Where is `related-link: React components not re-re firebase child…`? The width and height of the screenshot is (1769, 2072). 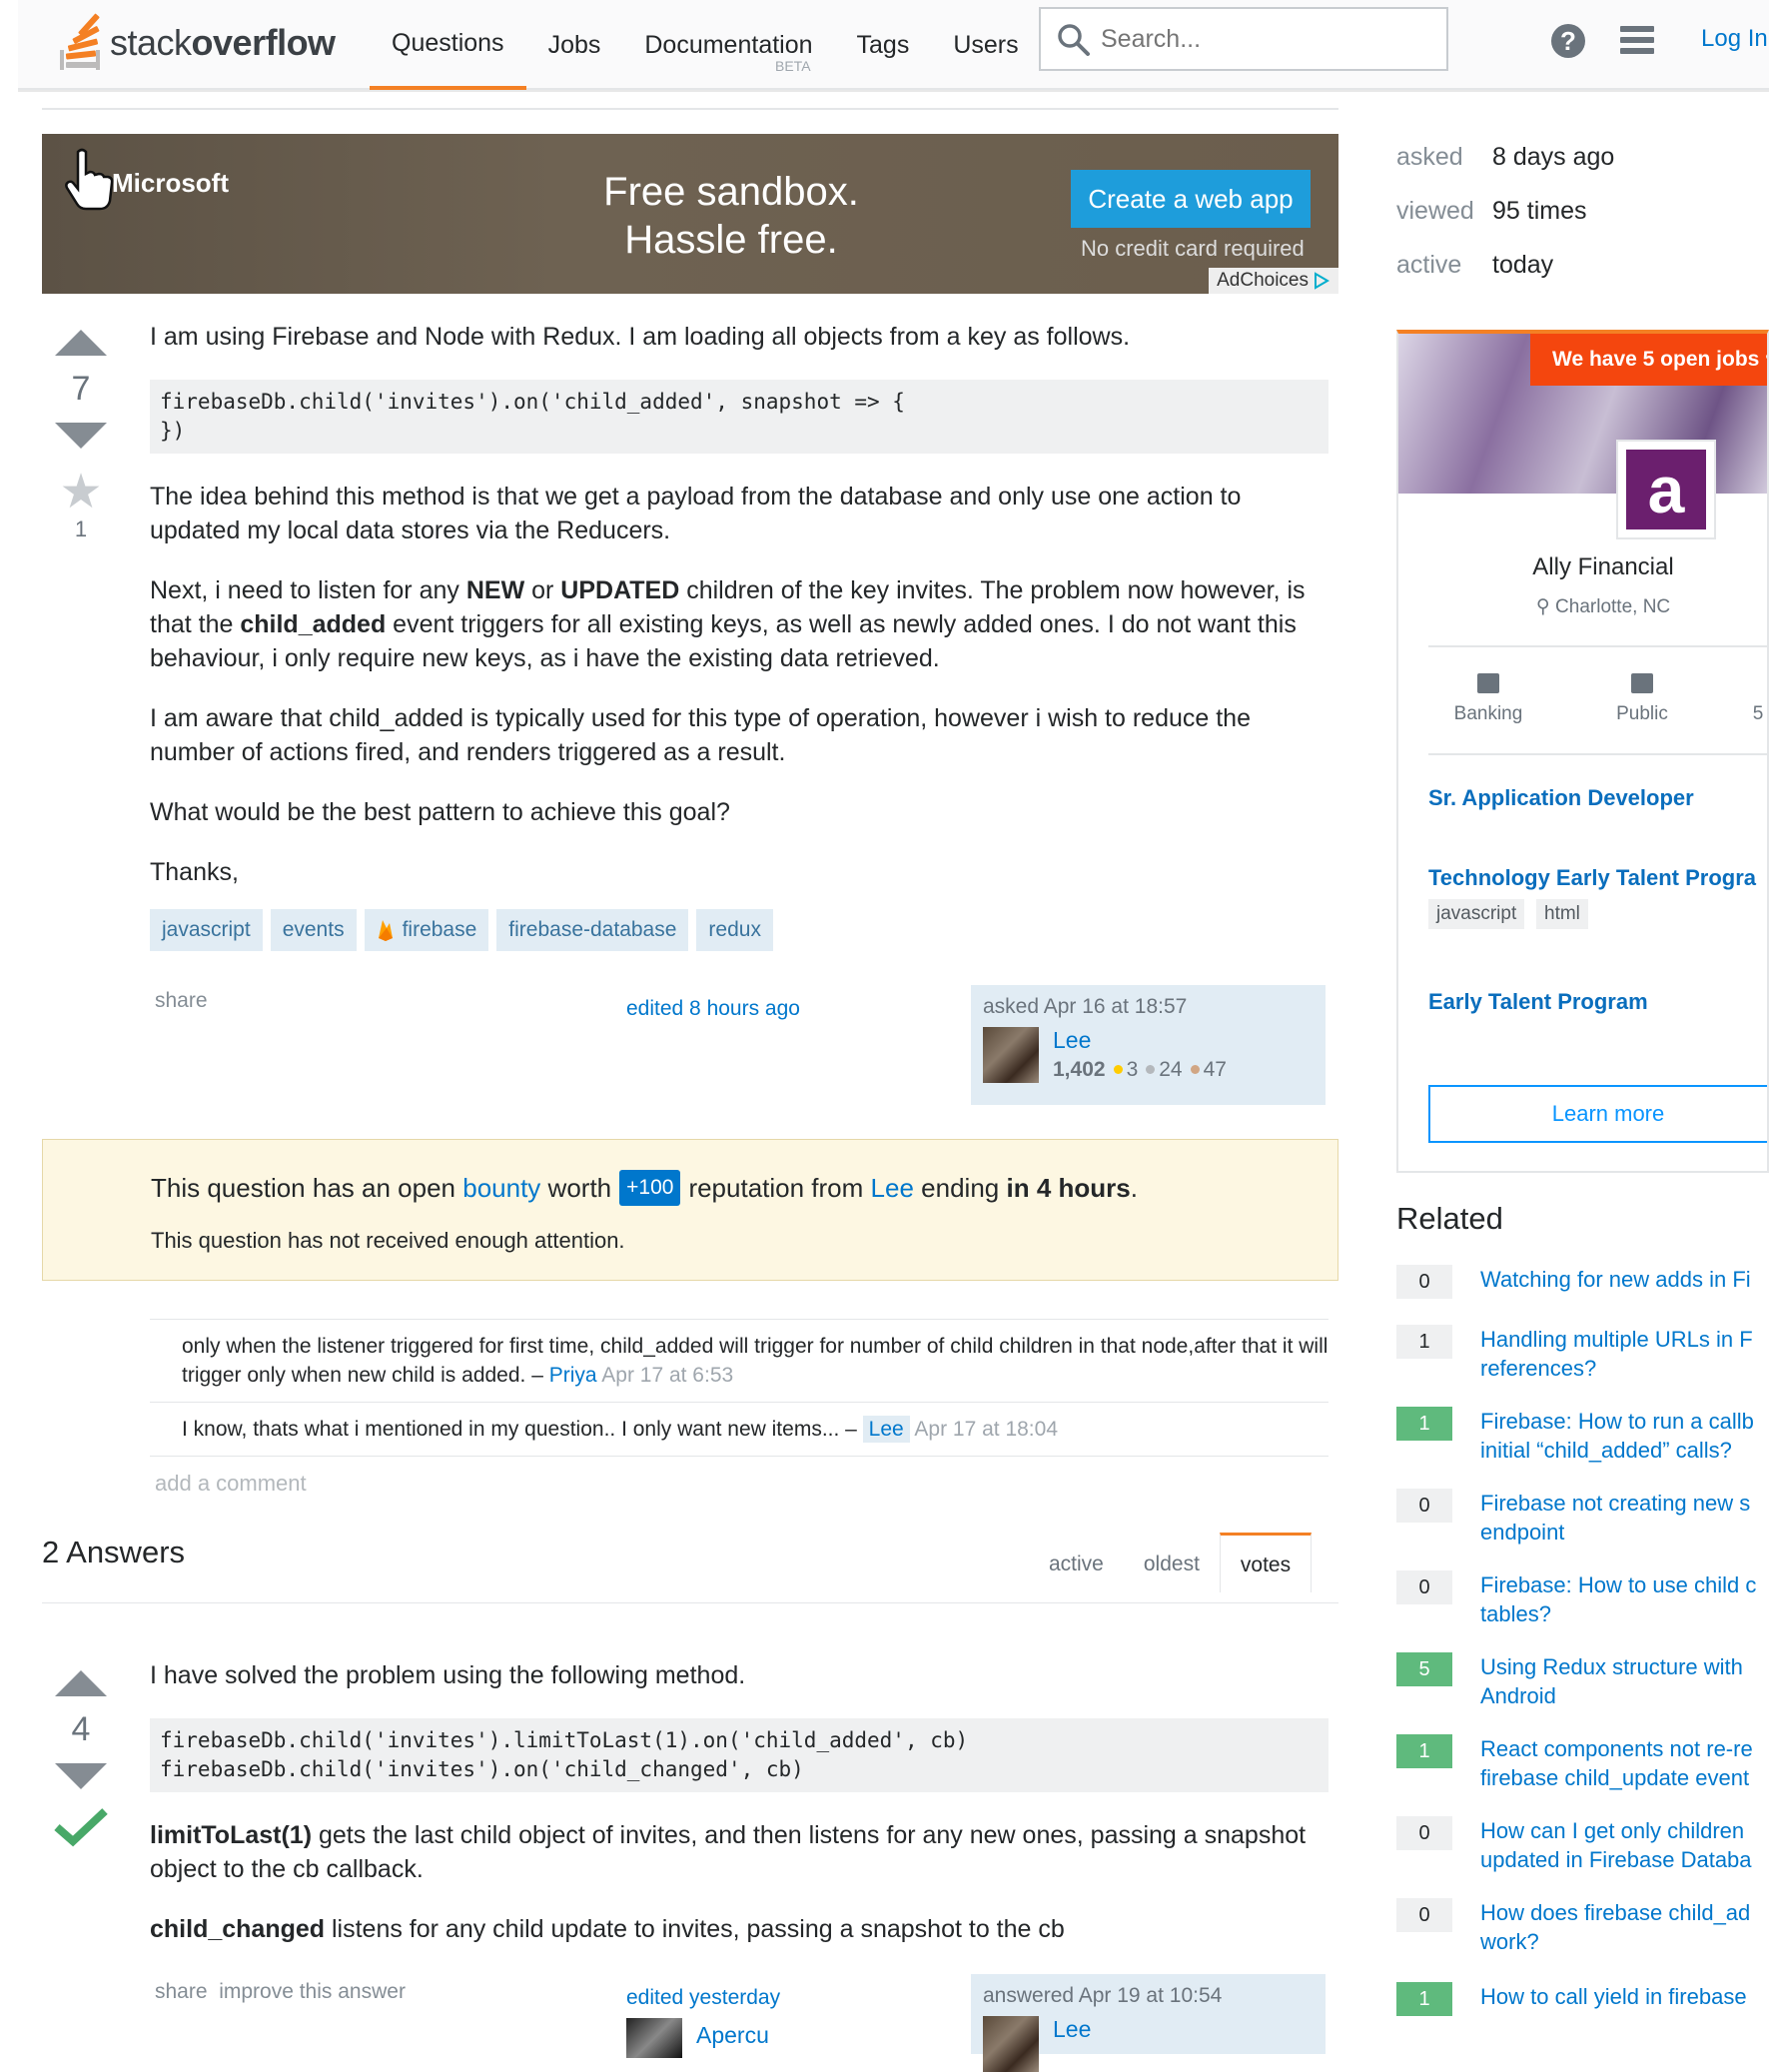 related-link: React components not re-re firebase child… is located at coordinates (1624, 1763).